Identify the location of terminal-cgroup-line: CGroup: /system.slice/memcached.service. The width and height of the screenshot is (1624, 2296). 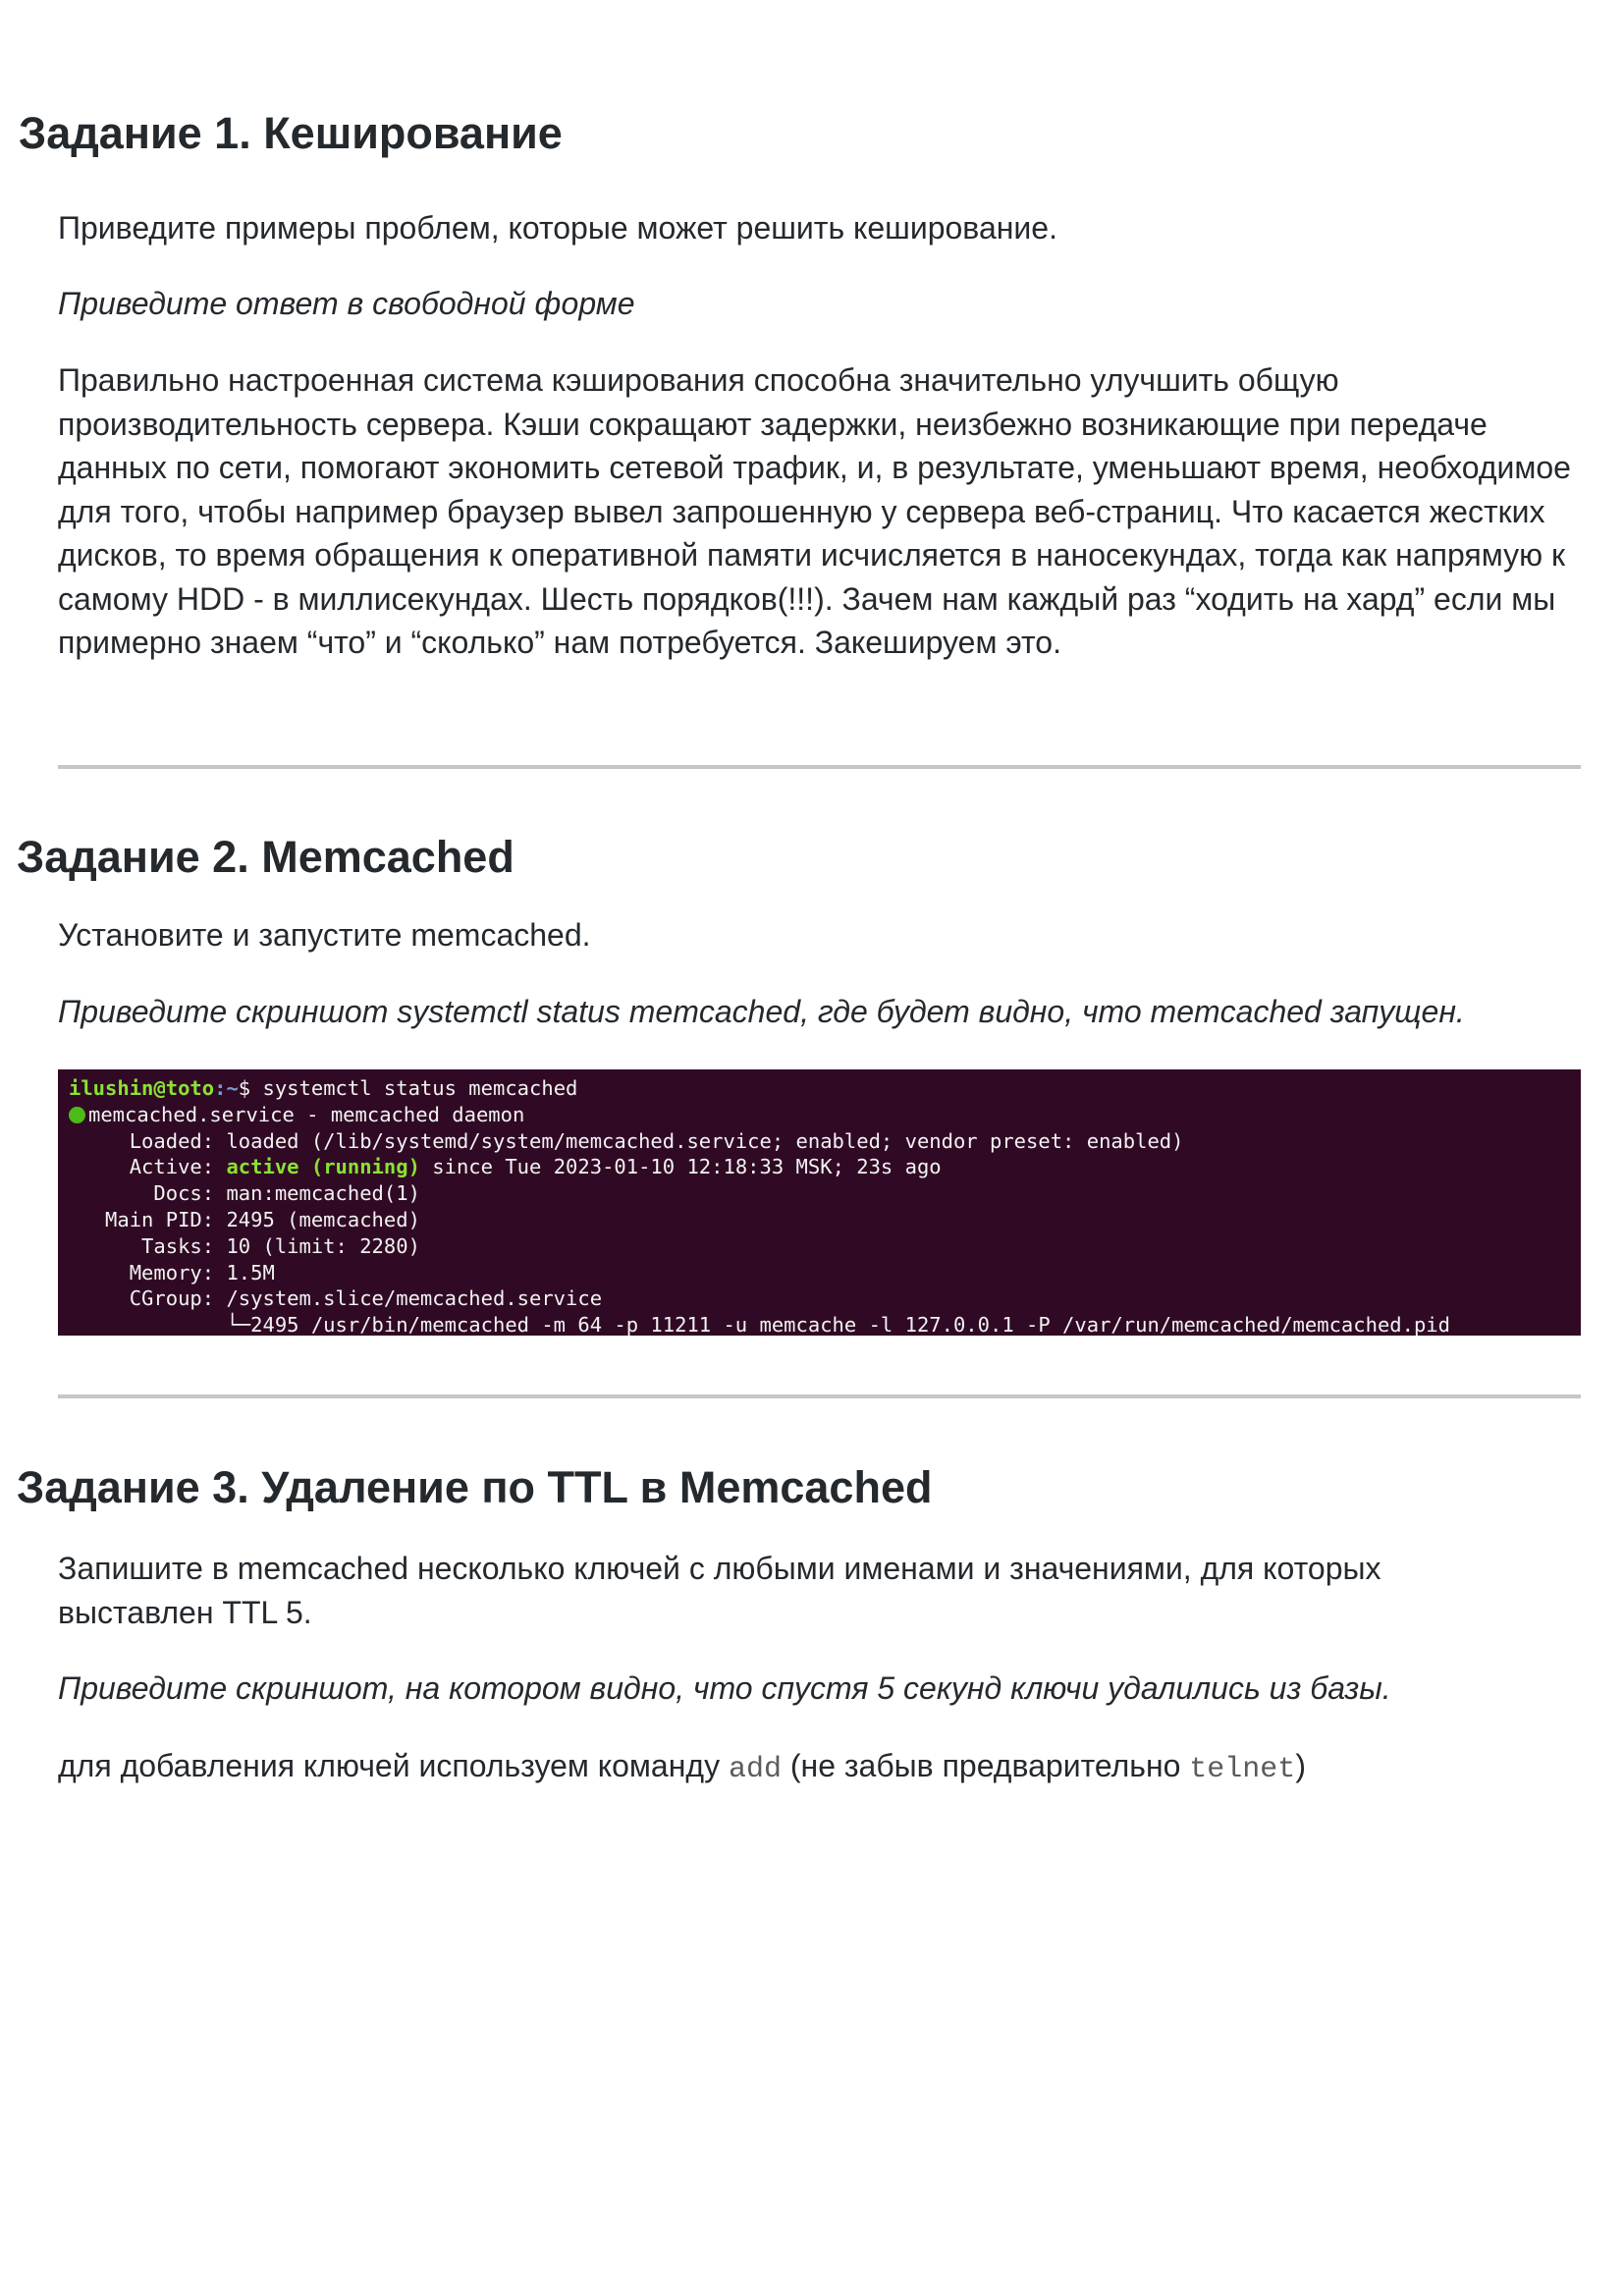
(336, 1298).